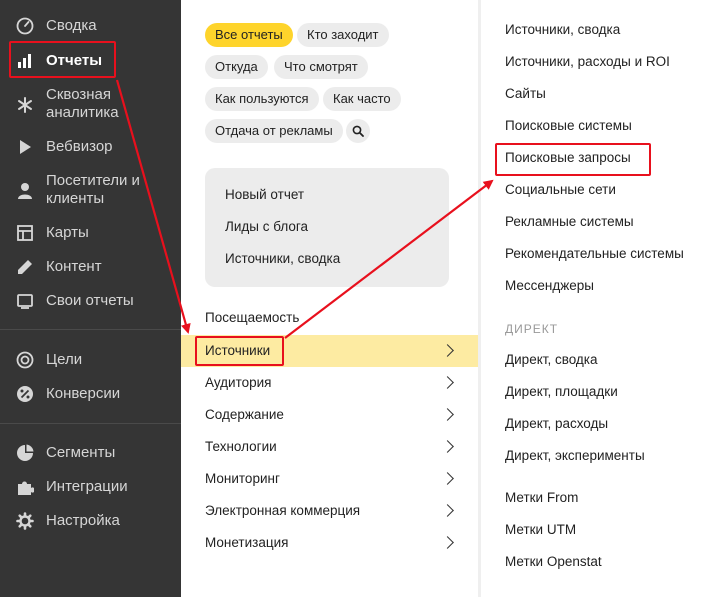 This screenshot has width=713, height=597. What do you see at coordinates (573, 159) in the screenshot?
I see `annotation-highlight-search-queries` at bounding box center [573, 159].